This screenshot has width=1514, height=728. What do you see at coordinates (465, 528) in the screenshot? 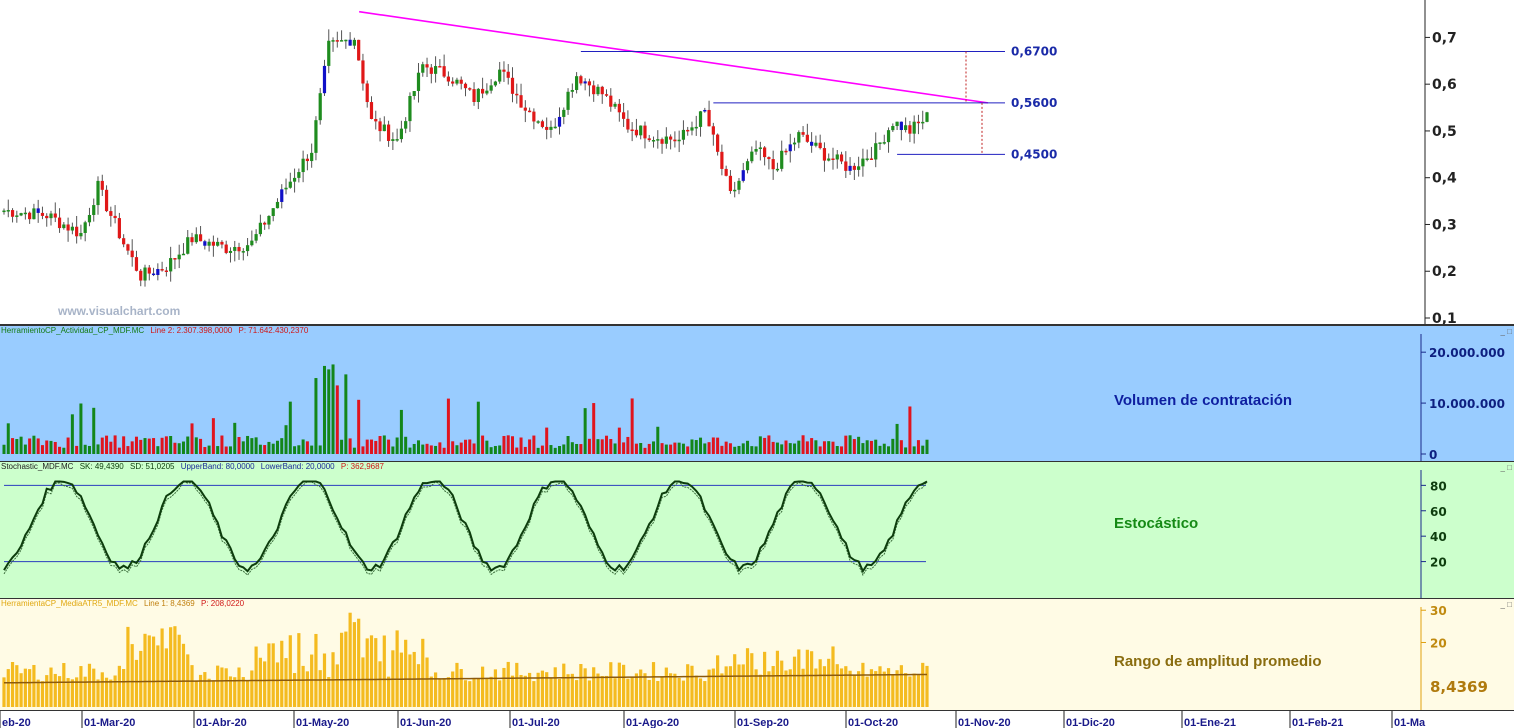
I see `stochastic-sd-line` at bounding box center [465, 528].